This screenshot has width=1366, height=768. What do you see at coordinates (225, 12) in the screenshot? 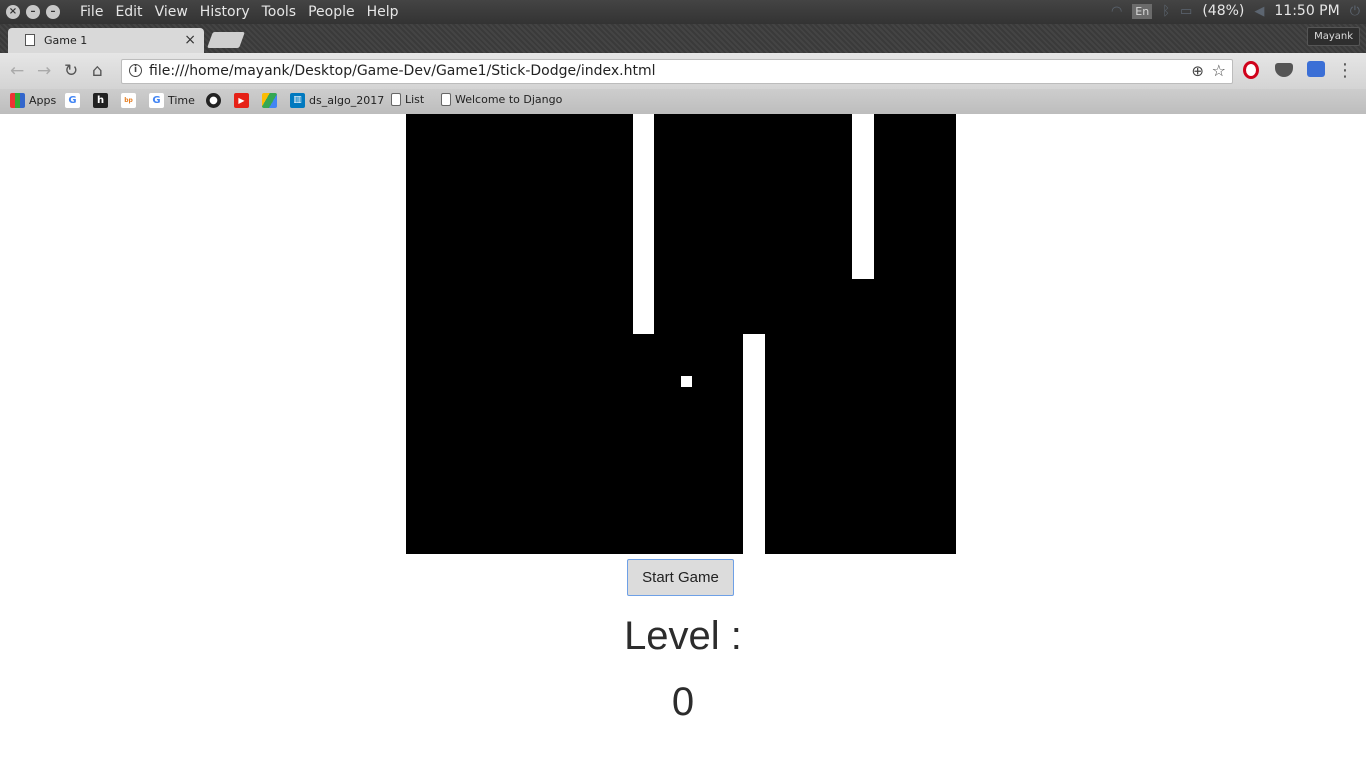
I see `menu-history: History` at bounding box center [225, 12].